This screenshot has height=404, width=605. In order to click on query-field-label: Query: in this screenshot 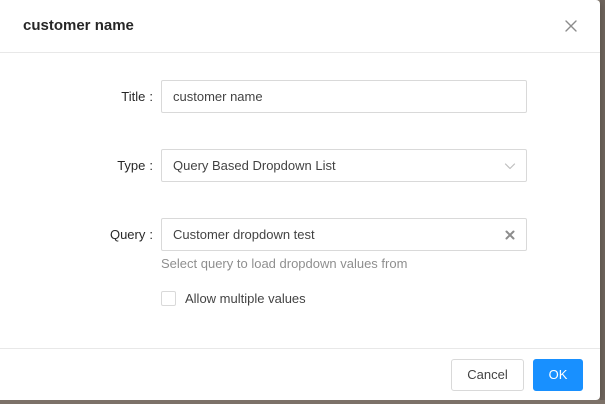, I will do `click(83, 235)`.